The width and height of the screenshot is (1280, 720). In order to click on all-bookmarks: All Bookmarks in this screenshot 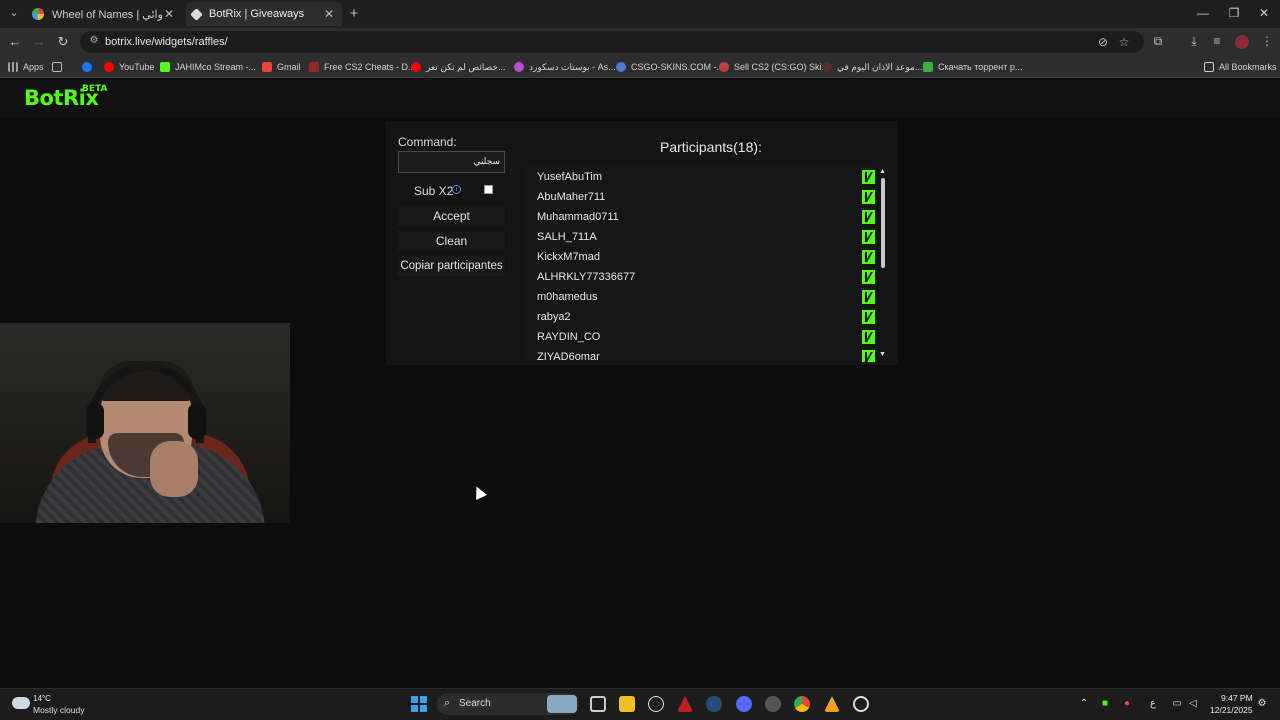, I will do `click(1240, 67)`.